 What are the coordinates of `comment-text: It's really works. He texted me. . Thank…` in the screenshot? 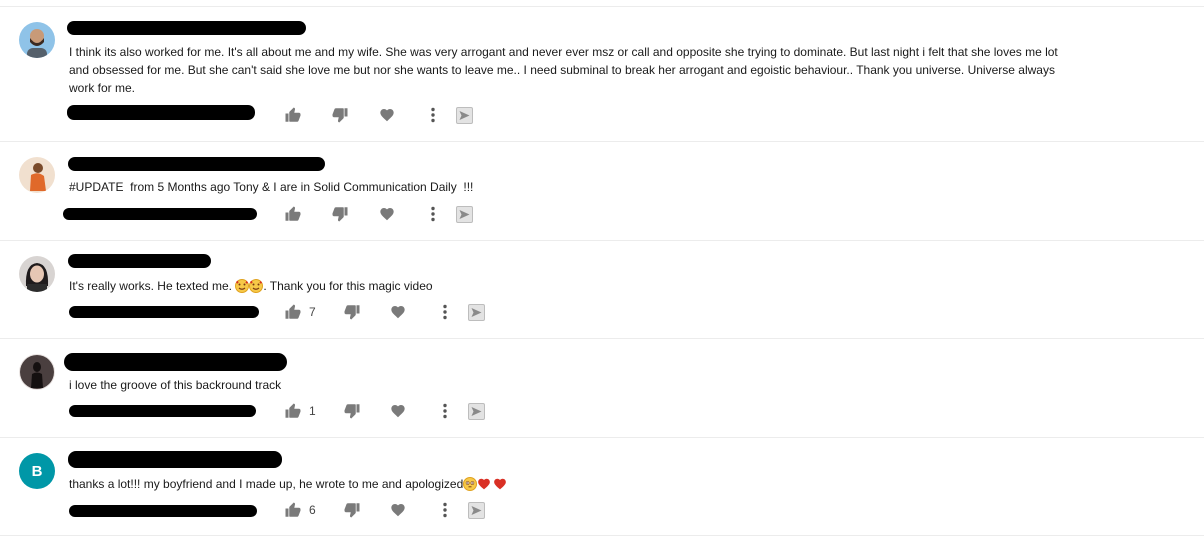 It's located at (564, 287).